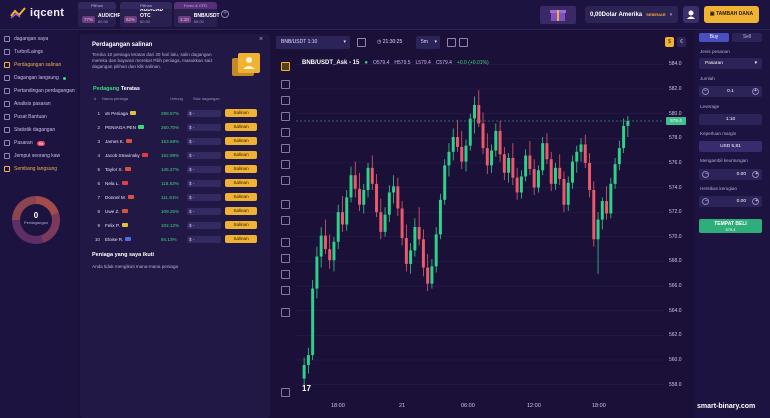 The image size is (770, 418). I want to click on trader-name: Eloise R., so click(133, 239).